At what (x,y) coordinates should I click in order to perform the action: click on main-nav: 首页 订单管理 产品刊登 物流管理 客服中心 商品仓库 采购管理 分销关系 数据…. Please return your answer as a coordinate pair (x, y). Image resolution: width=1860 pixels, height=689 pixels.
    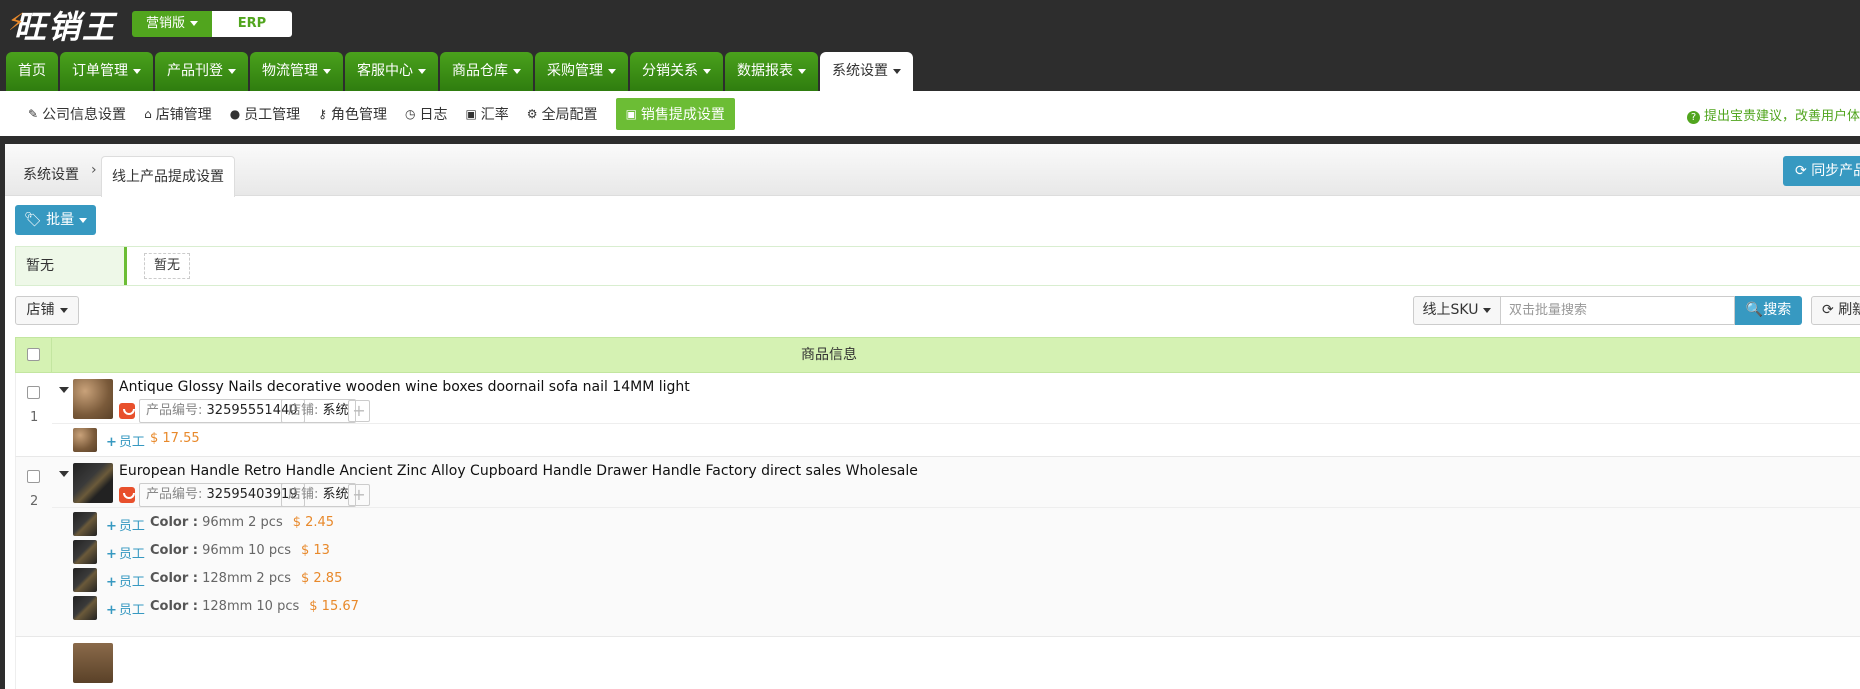
    Looking at the image, I should click on (459, 71).